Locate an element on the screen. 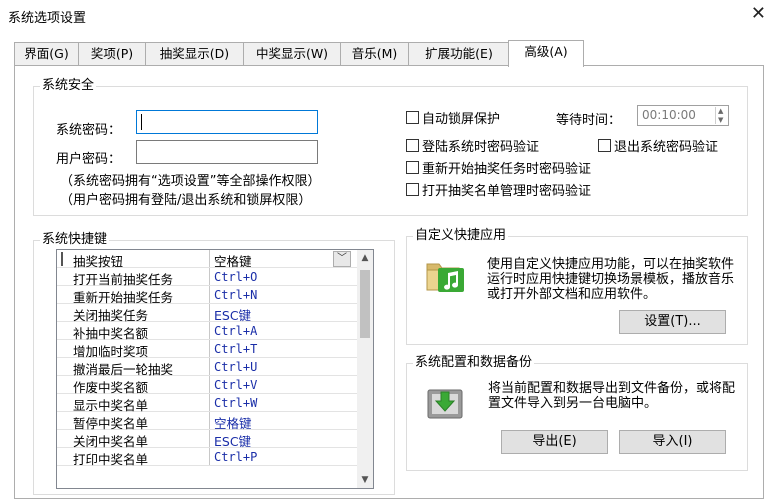 The height and width of the screenshot is (501, 776). table-row: 关闭中奖名单 ESC键 is located at coordinates (208, 439).